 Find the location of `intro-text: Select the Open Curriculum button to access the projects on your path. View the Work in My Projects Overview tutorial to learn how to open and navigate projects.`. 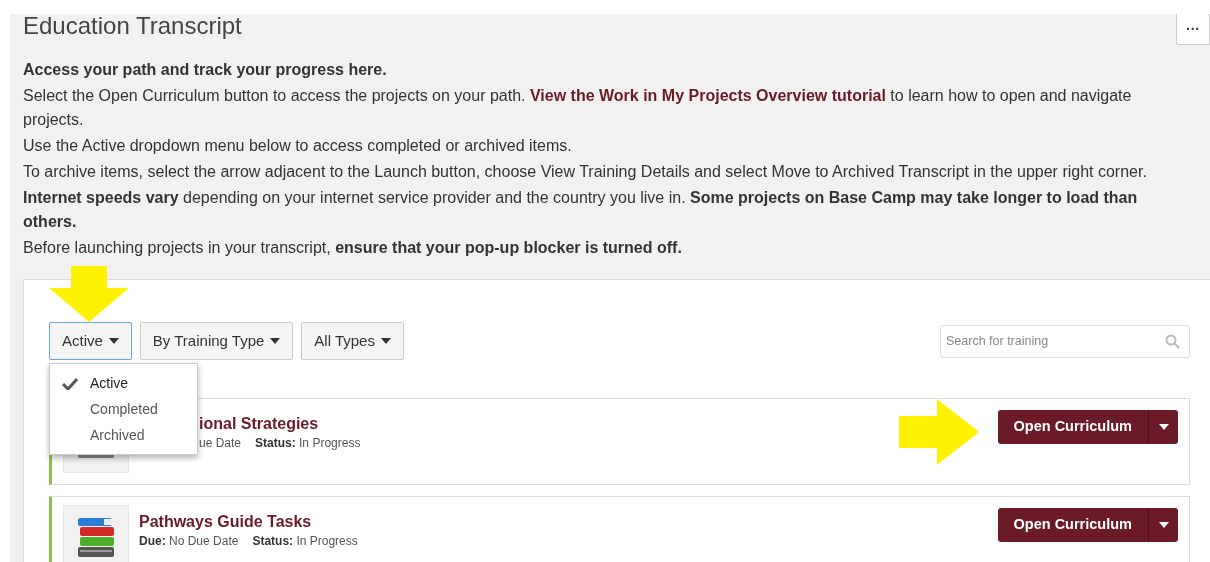

intro-text: Select the Open Curriculum button to access the projects on your path. View the Work in My Projects Overview tutorial to learn how to open and navigate projects. is located at coordinates (578, 108).